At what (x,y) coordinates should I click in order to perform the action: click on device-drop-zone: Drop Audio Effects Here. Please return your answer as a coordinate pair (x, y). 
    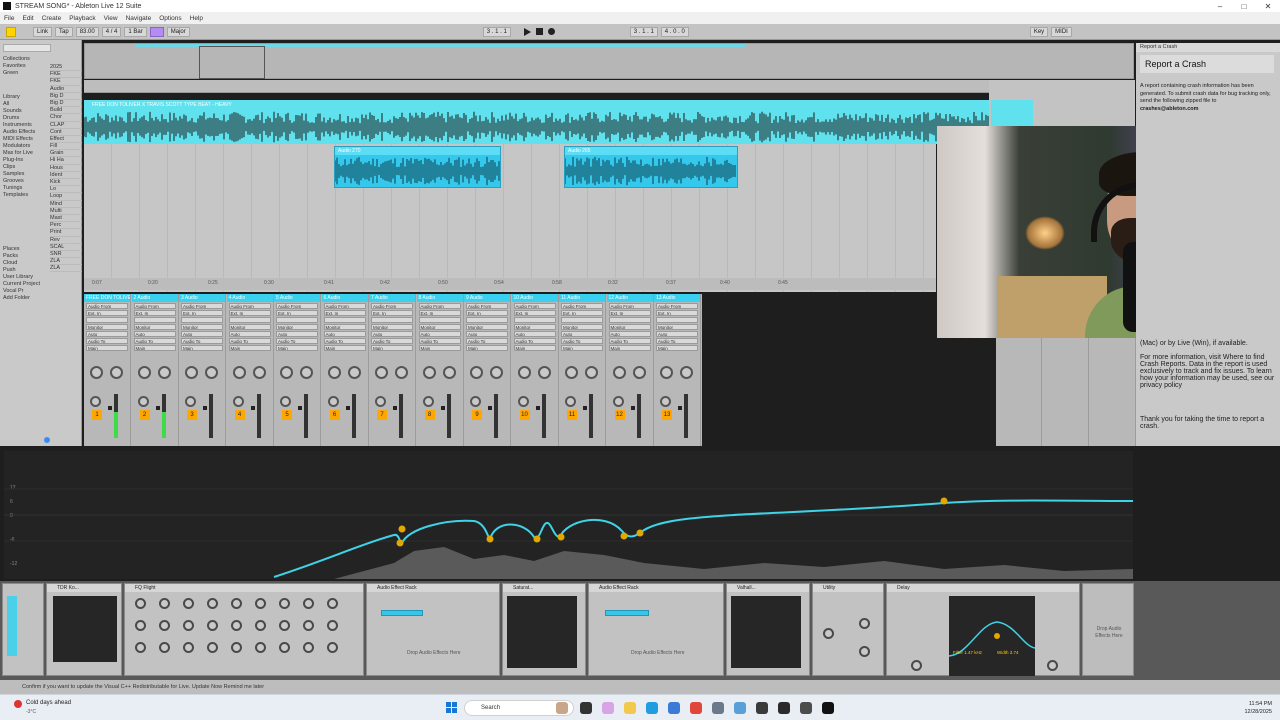
    Looking at the image, I should click on (1108, 629).